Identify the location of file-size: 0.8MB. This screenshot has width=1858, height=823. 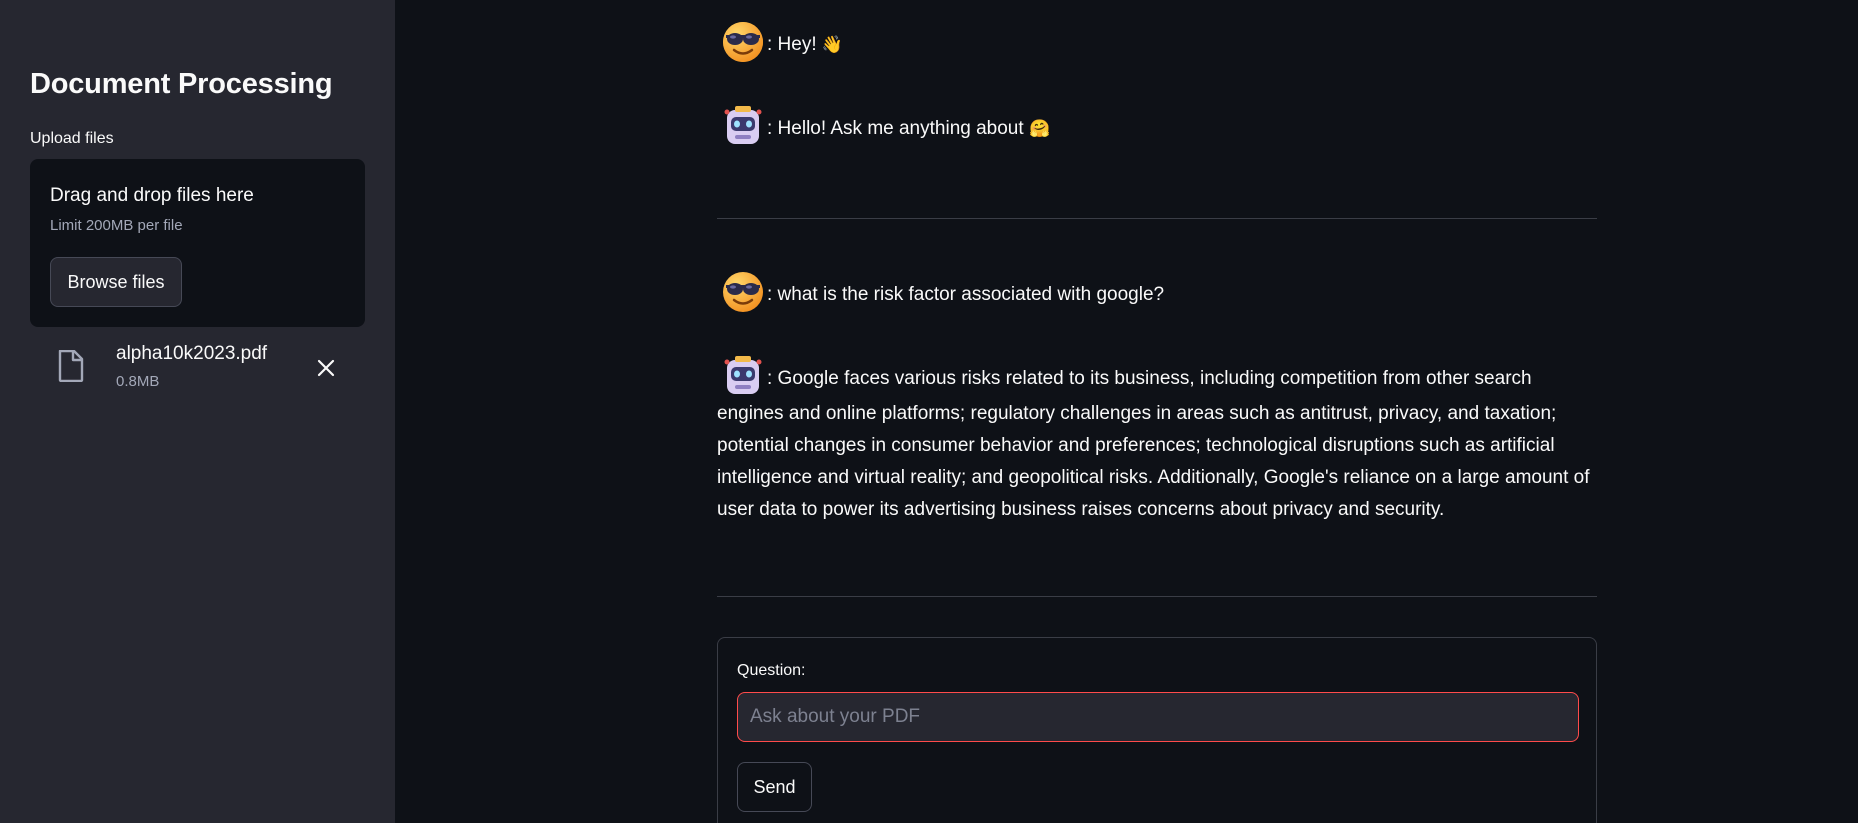
(138, 381).